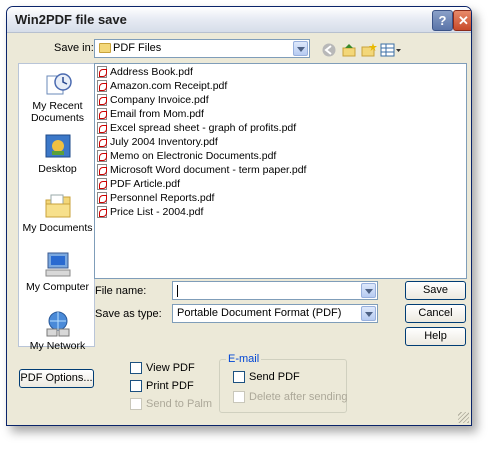 This screenshot has height=451, width=500. I want to click on help-button: Help, so click(435, 336).